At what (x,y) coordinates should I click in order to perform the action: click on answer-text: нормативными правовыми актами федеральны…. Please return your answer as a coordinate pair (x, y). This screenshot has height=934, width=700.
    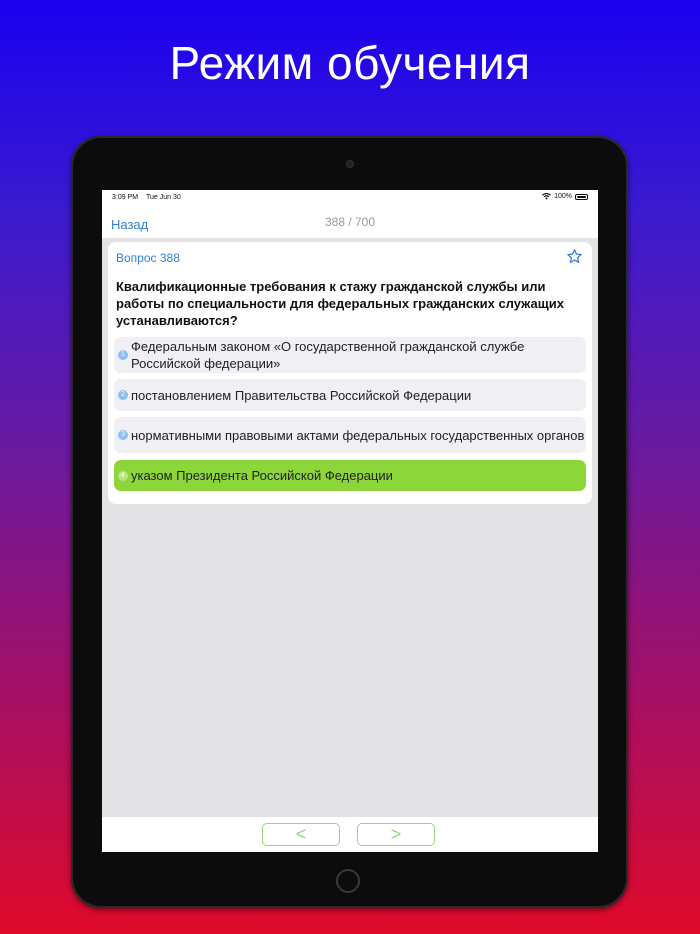
    Looking at the image, I should click on (358, 435).